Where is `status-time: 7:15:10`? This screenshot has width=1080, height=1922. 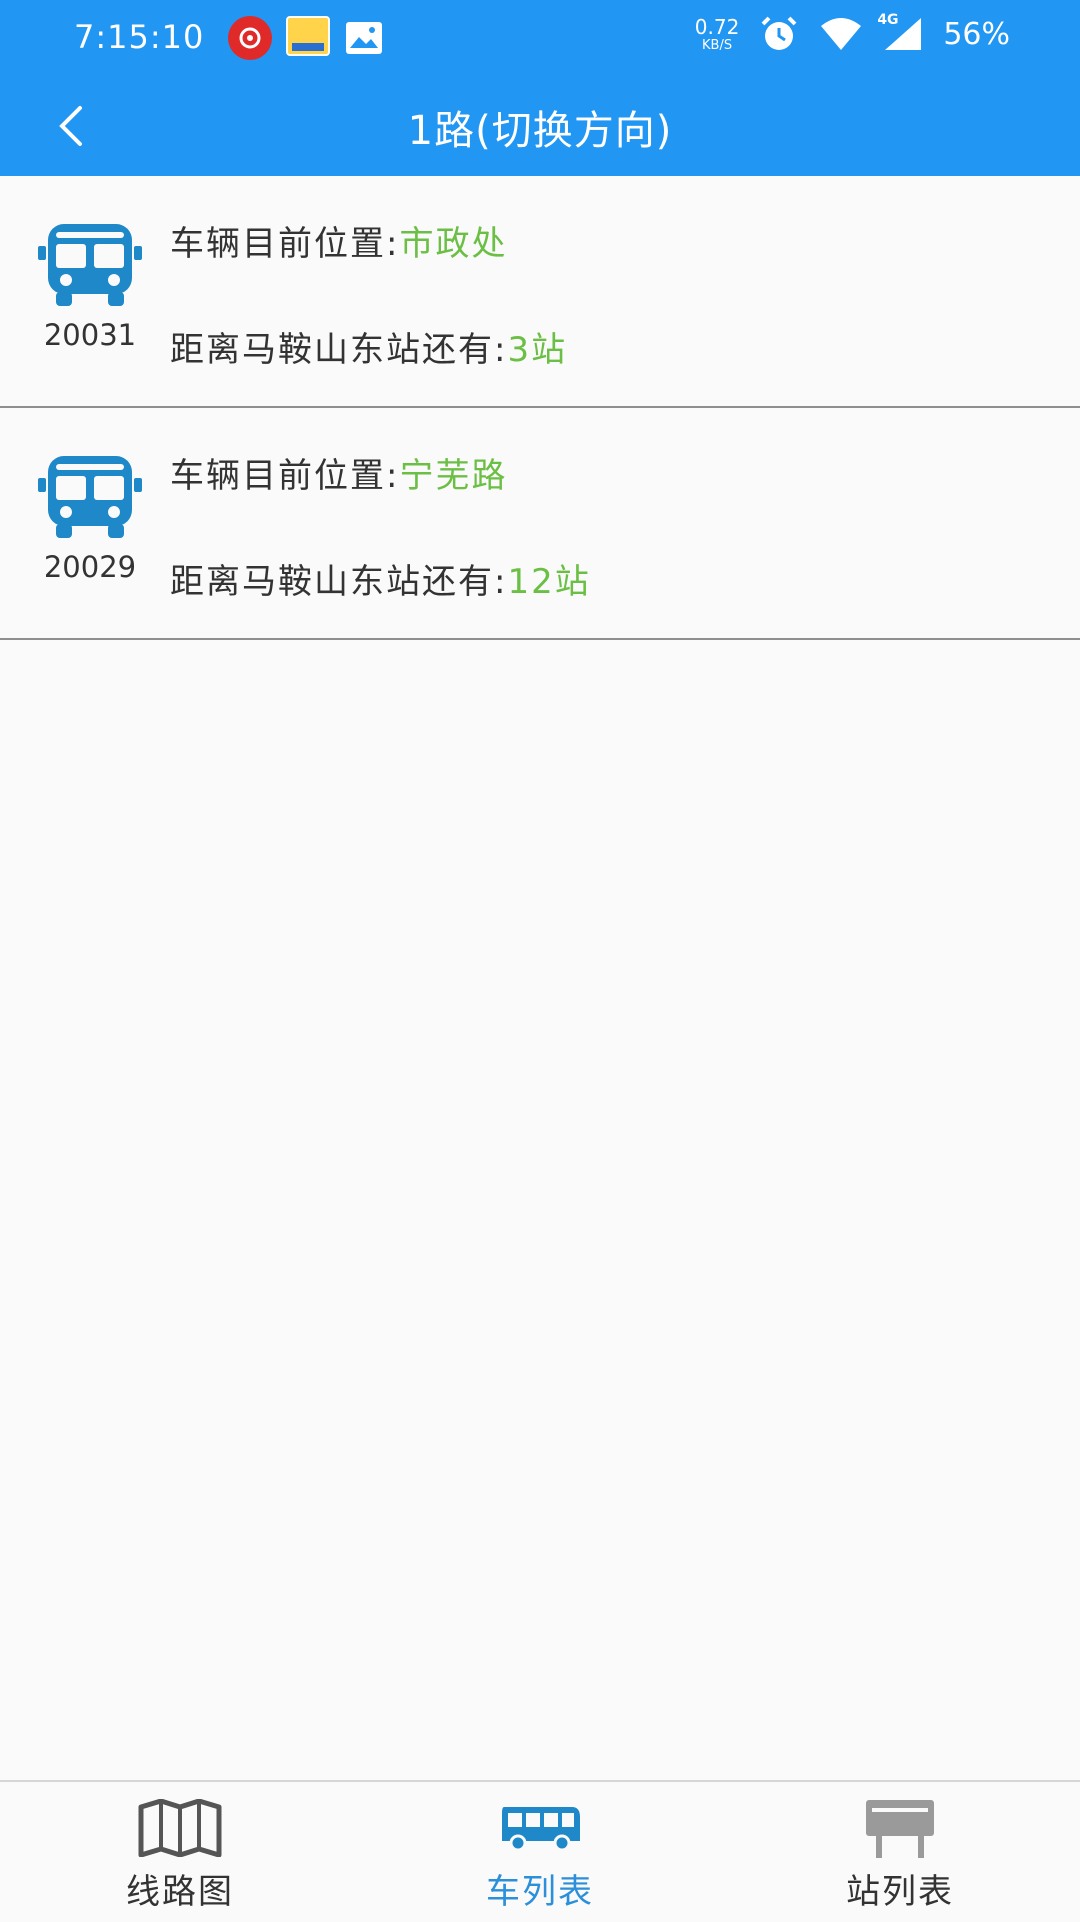 status-time: 7:15:10 is located at coordinates (139, 37).